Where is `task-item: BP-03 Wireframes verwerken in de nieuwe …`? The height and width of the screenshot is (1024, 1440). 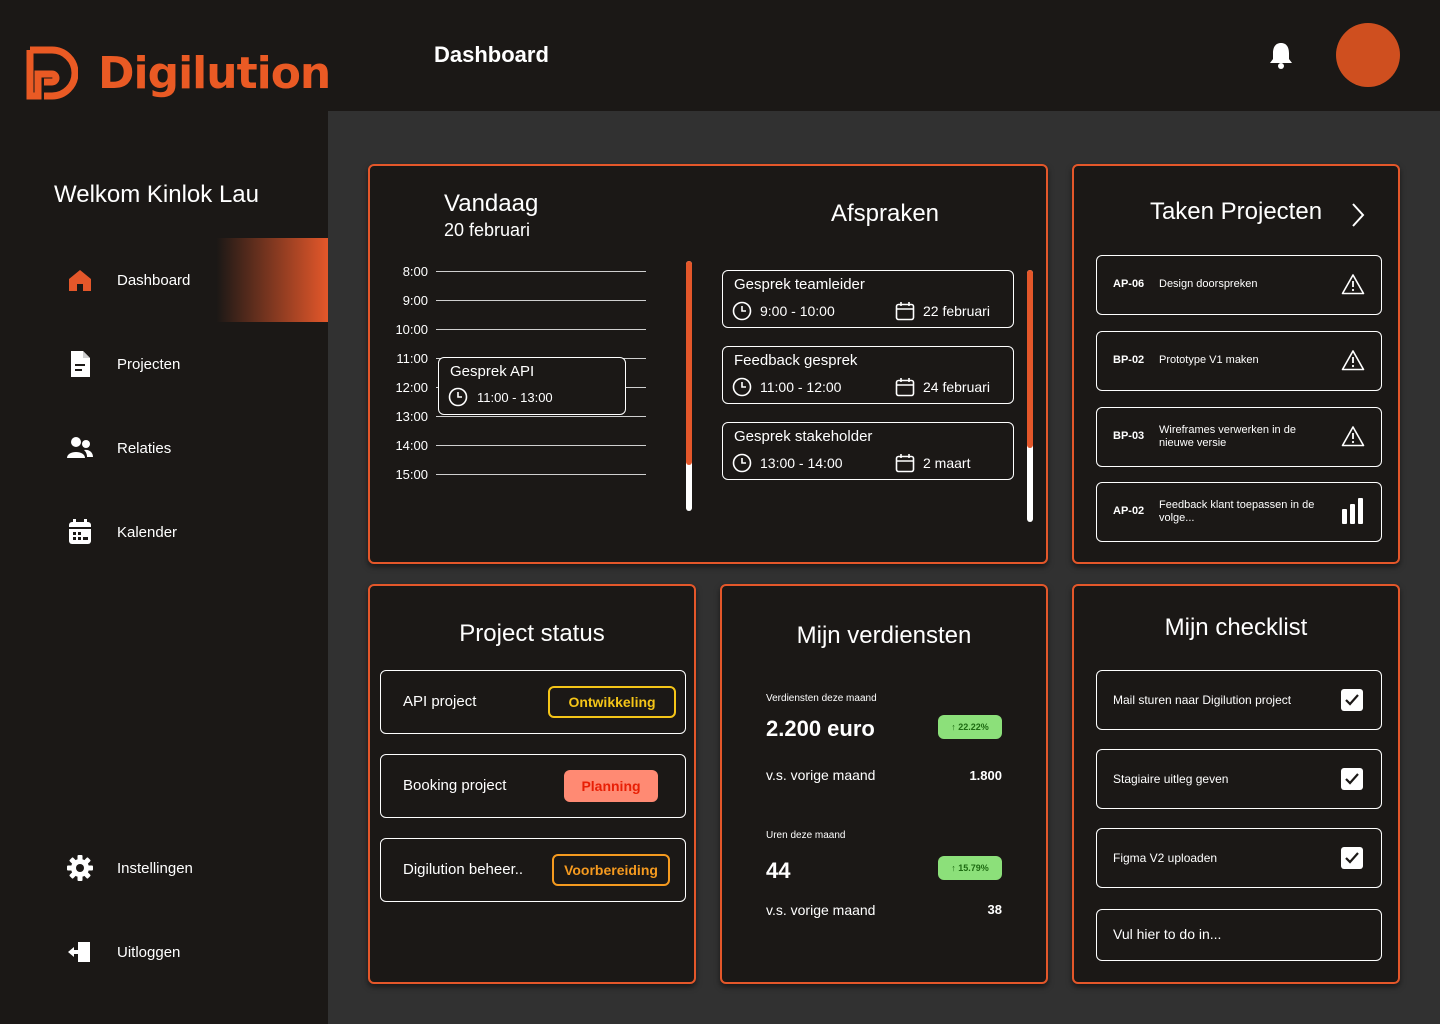
task-item: BP-03 Wireframes verwerken in de nieuwe … is located at coordinates (1239, 437).